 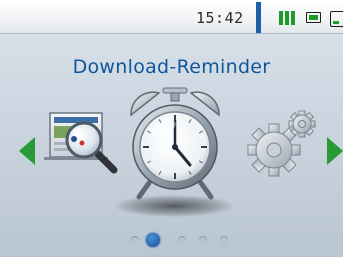 I want to click on search-tile, so click(x=85, y=144).